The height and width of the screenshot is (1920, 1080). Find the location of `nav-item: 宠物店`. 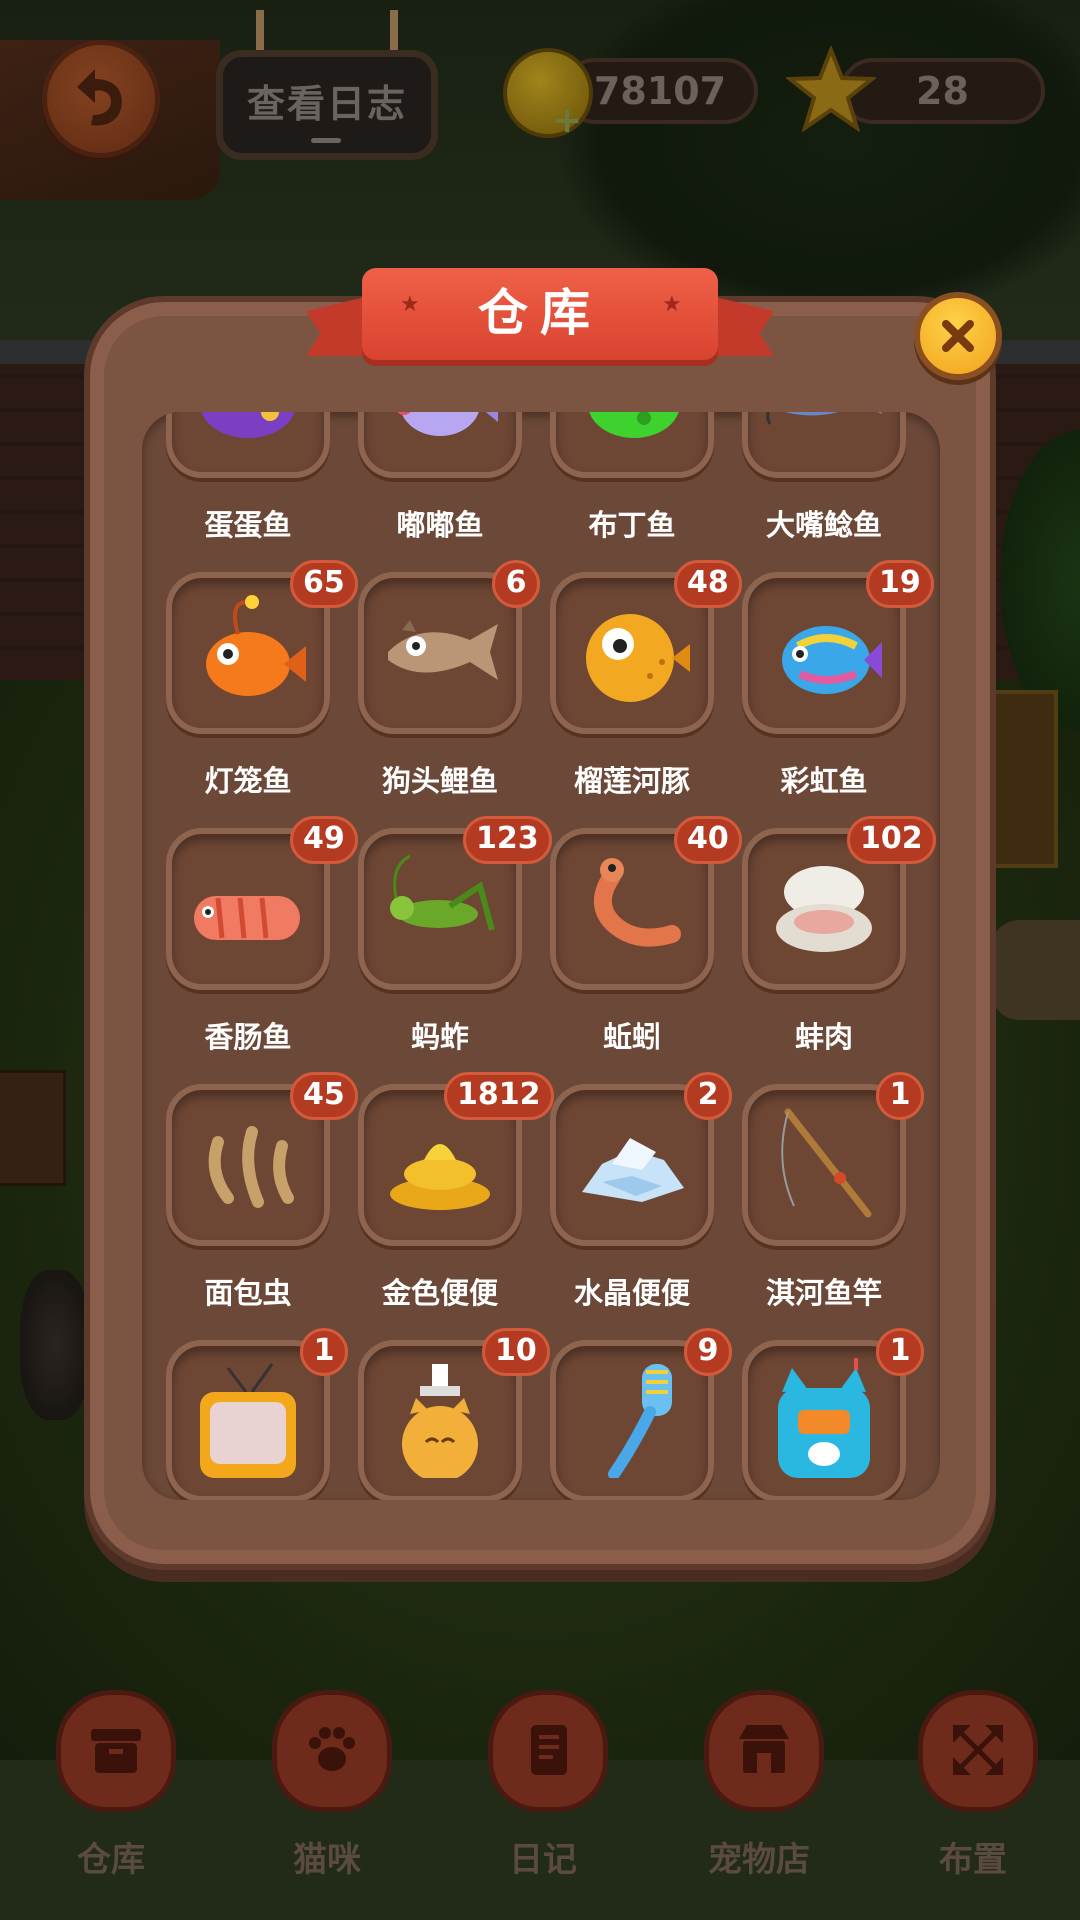

nav-item: 宠物店 is located at coordinates (756, 1805).